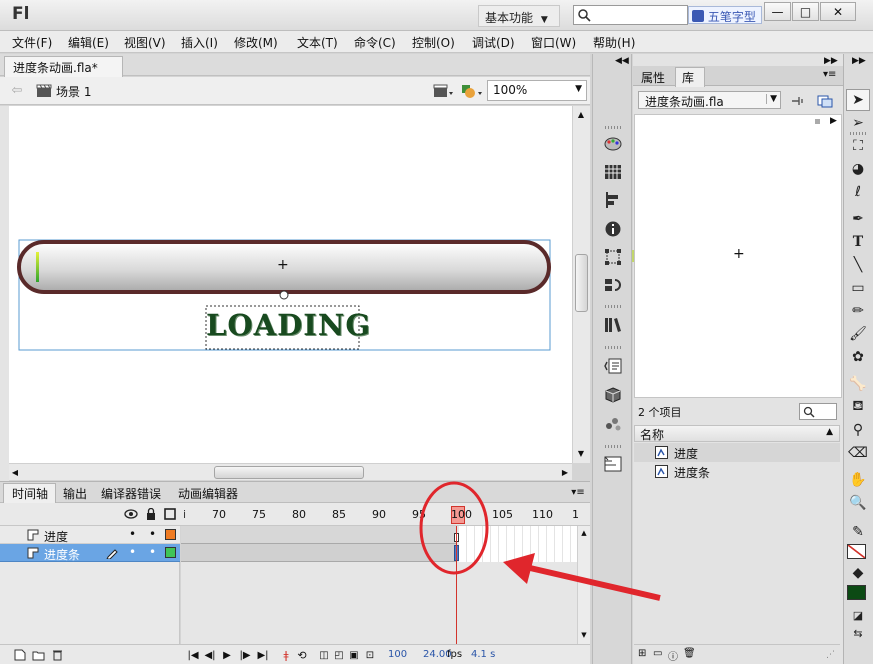 This screenshot has width=873, height=664. What do you see at coordinates (856, 551) in the screenshot?
I see `stroke-color-swatch` at bounding box center [856, 551].